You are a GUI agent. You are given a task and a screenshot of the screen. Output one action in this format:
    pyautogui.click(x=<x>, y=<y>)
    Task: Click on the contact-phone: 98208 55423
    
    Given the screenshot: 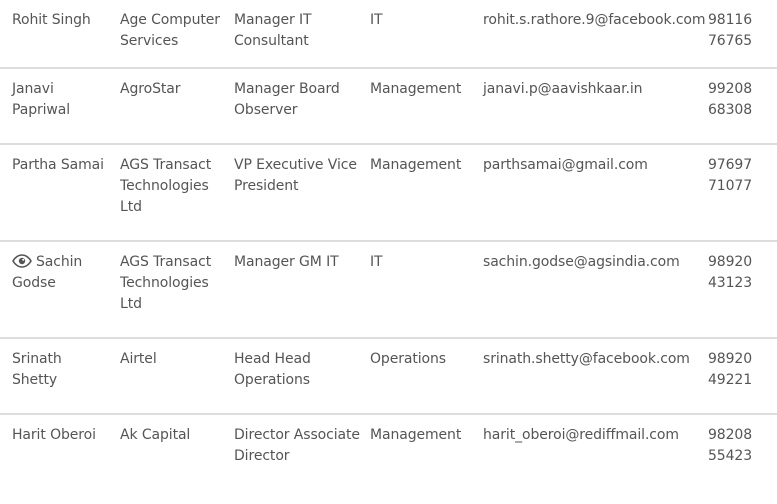 What is the action you would take?
    pyautogui.click(x=742, y=446)
    